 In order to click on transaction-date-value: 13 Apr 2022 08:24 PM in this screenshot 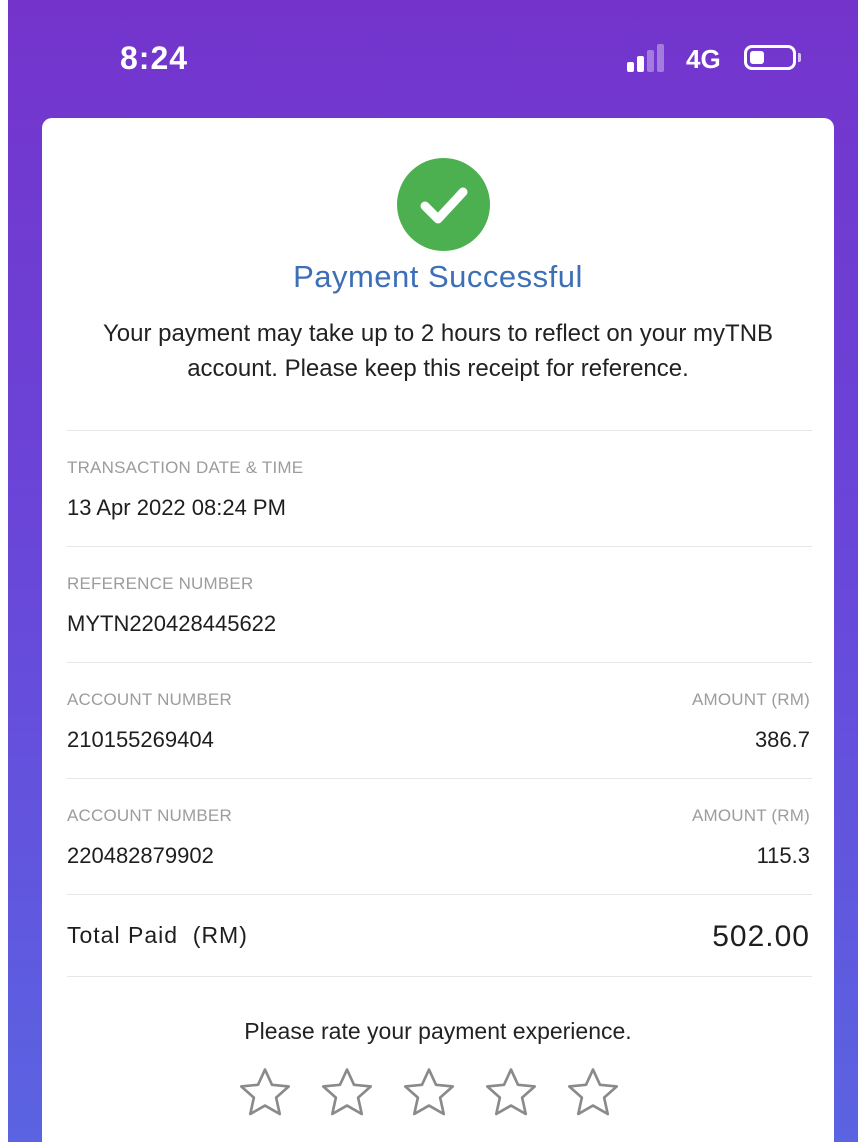, I will do `click(176, 507)`.